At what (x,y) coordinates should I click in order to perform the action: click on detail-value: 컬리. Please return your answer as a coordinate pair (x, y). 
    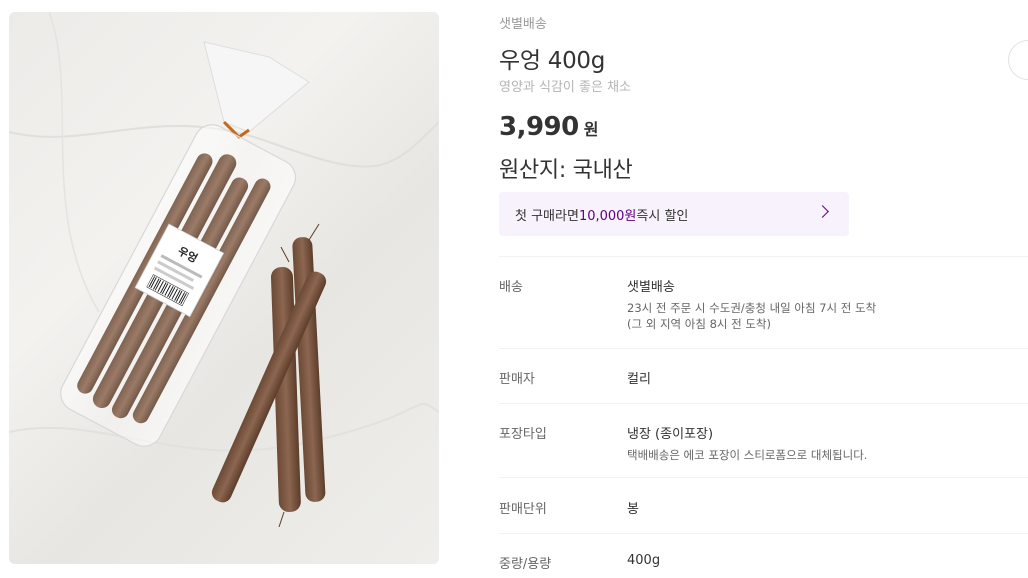
    Looking at the image, I should click on (639, 379).